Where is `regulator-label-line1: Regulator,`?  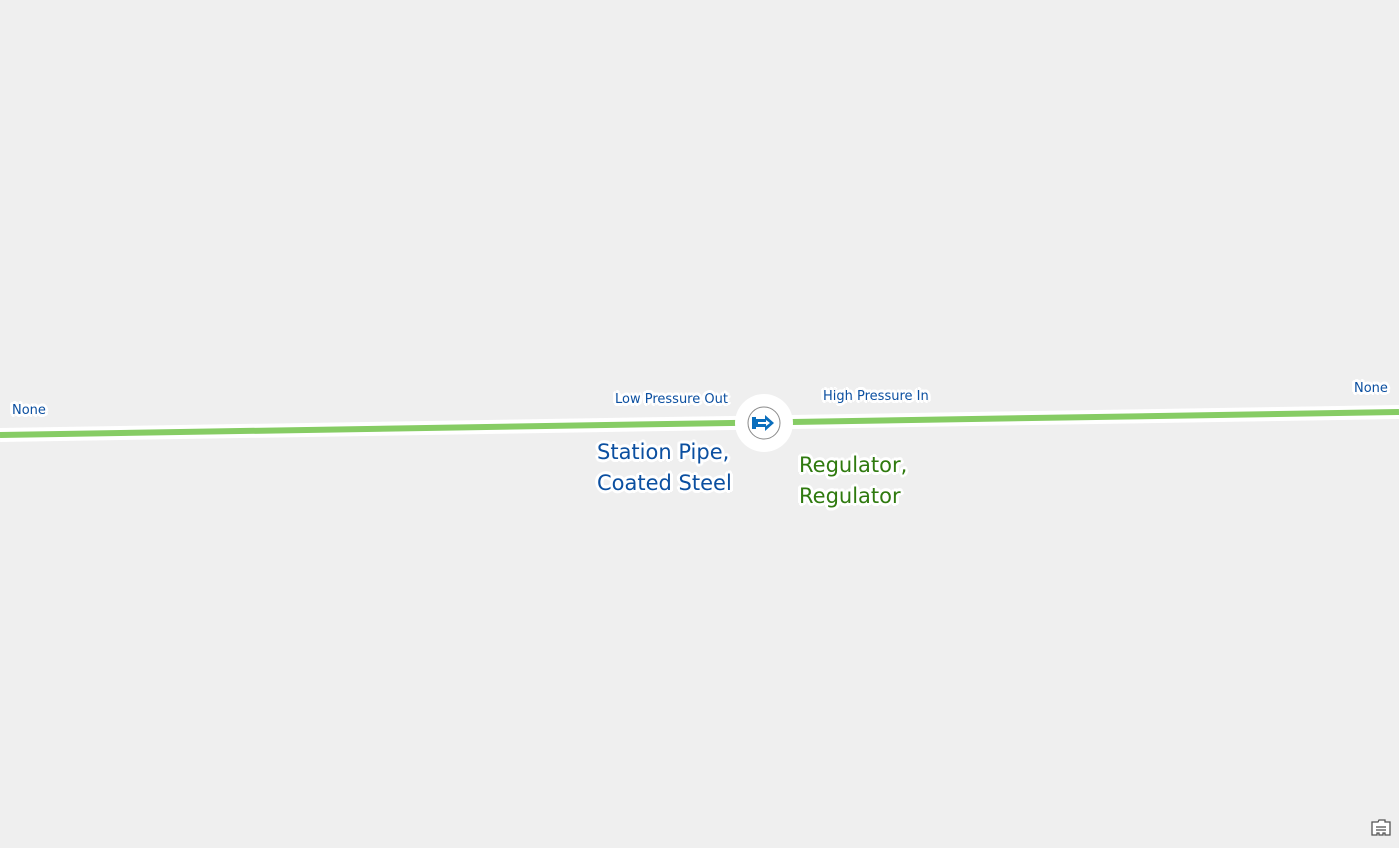
regulator-label-line1: Regulator, is located at coordinates (853, 465).